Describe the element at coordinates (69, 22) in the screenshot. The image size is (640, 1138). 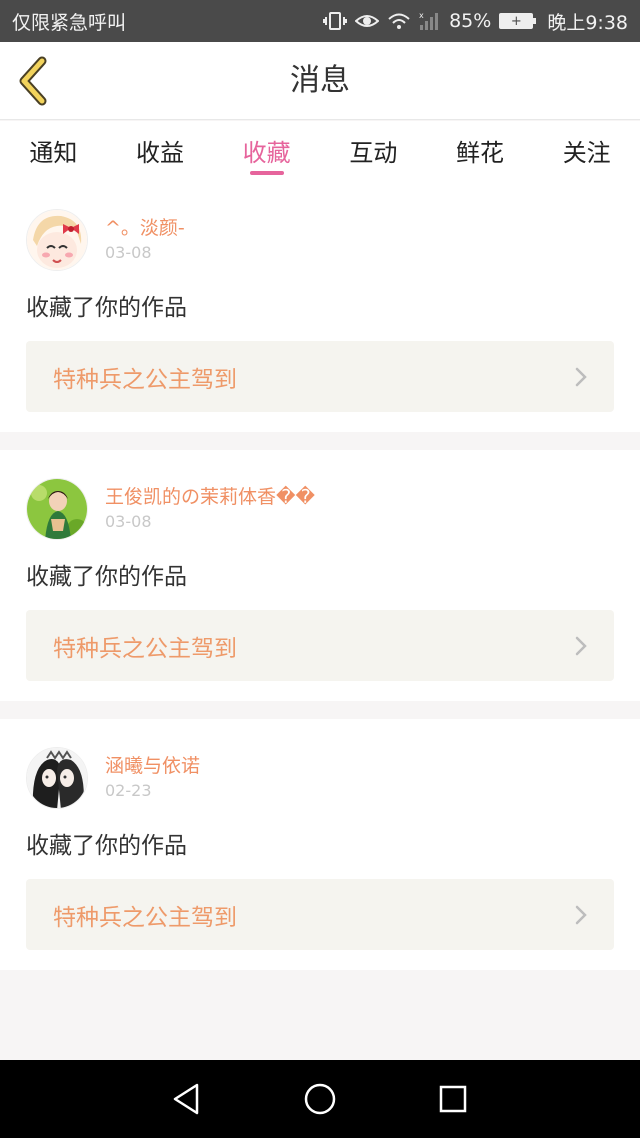
I see `carrier-text: 仅限紧急呼叫` at that location.